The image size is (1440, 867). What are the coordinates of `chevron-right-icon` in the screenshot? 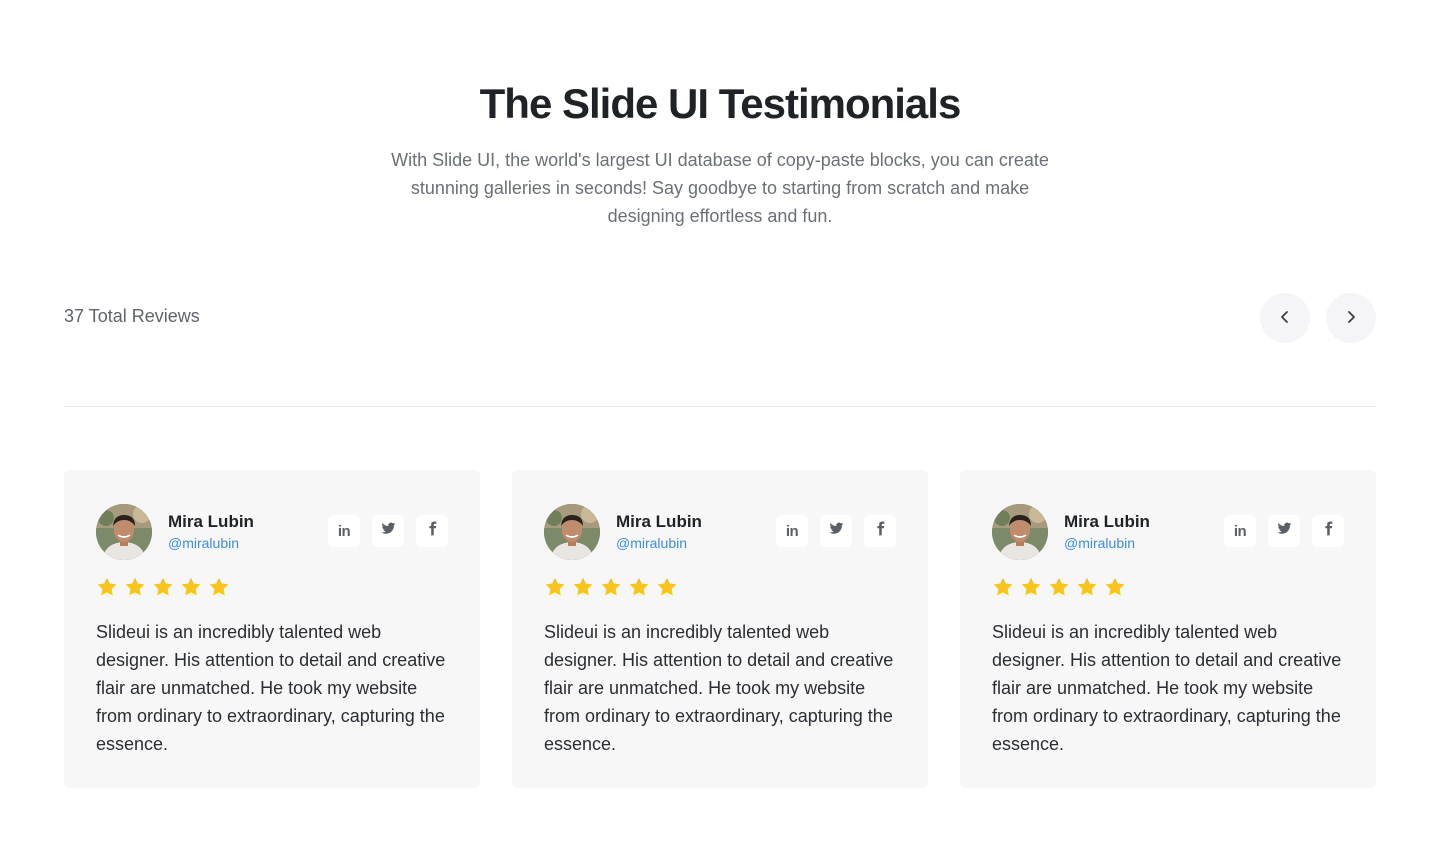 It's located at (1351, 318).